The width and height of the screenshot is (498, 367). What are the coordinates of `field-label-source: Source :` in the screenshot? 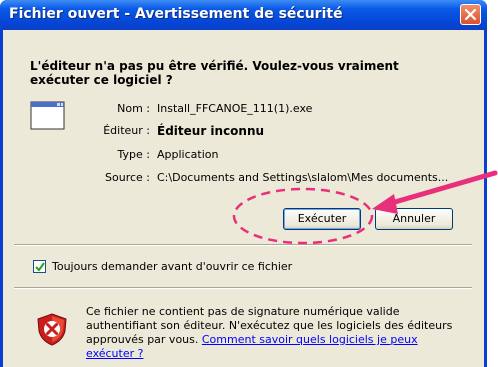 It's located at (127, 177).